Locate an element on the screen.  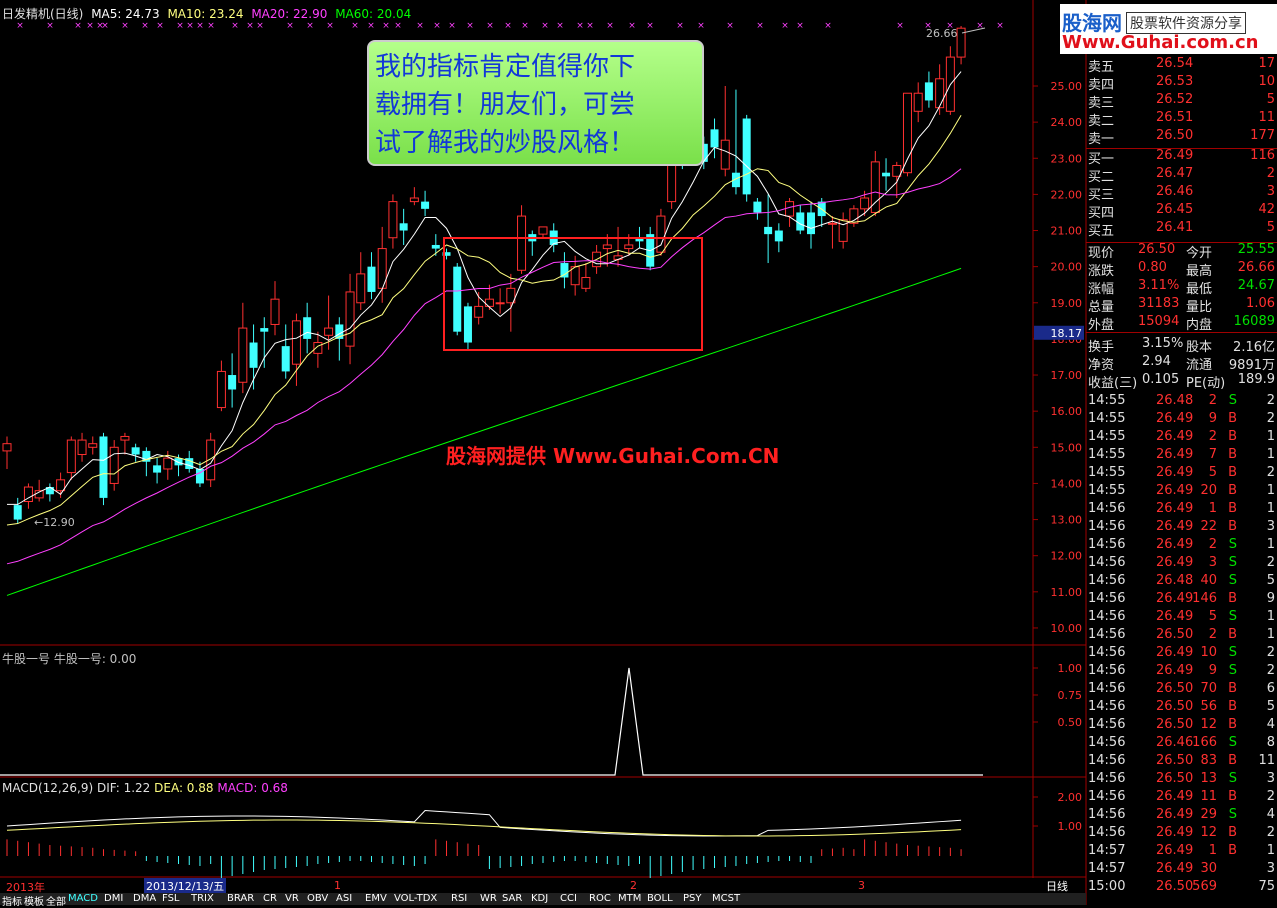
indicator-tab-模板: 模板 is located at coordinates (34, 900).